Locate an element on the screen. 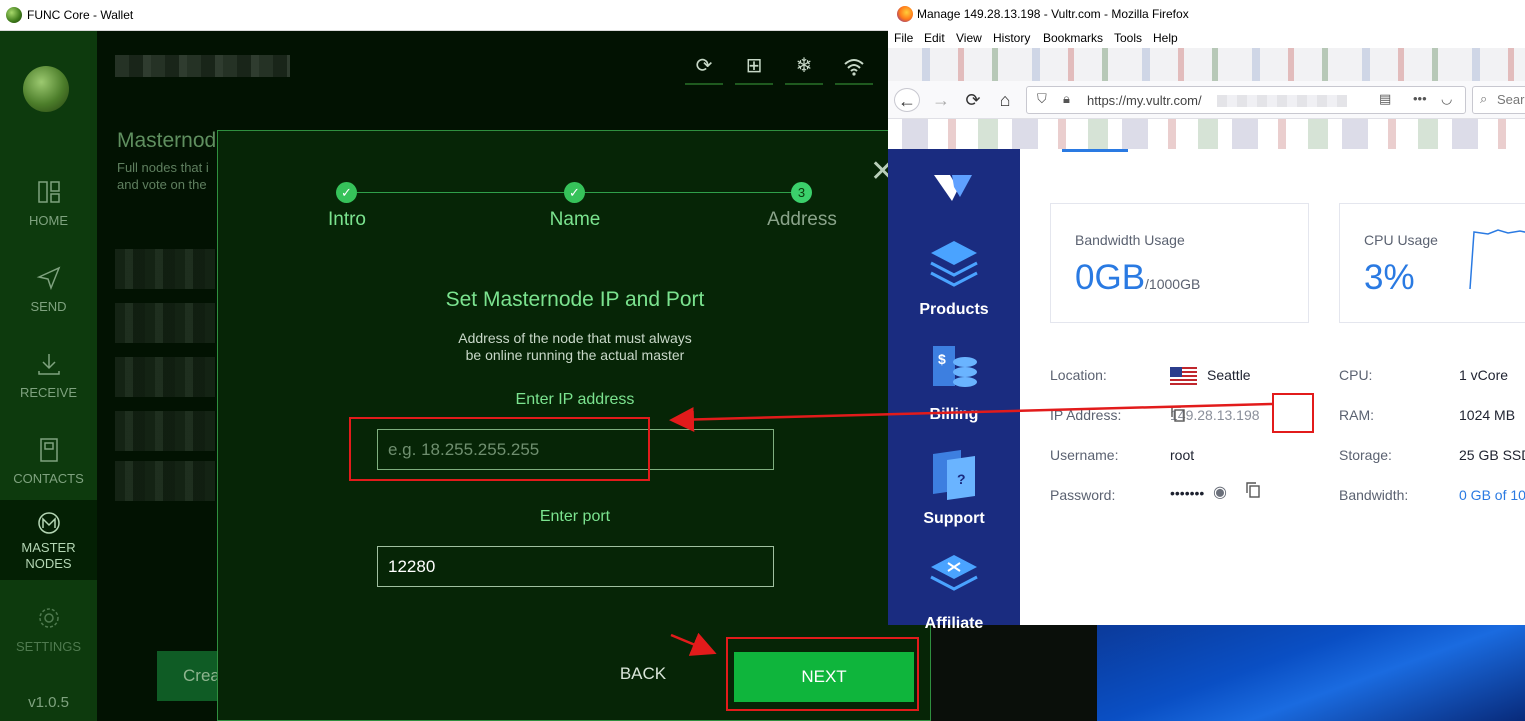  nav-masternodes: MASTER NODES is located at coordinates (48, 540).